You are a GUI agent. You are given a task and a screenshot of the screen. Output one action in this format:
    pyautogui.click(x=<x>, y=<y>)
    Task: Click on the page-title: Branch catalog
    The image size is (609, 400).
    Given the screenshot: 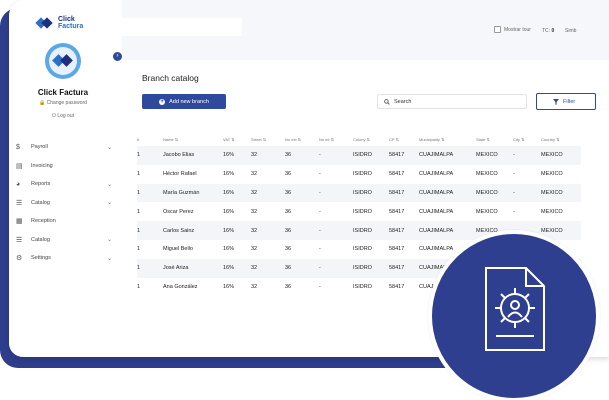 What is the action you would take?
    pyautogui.click(x=170, y=78)
    